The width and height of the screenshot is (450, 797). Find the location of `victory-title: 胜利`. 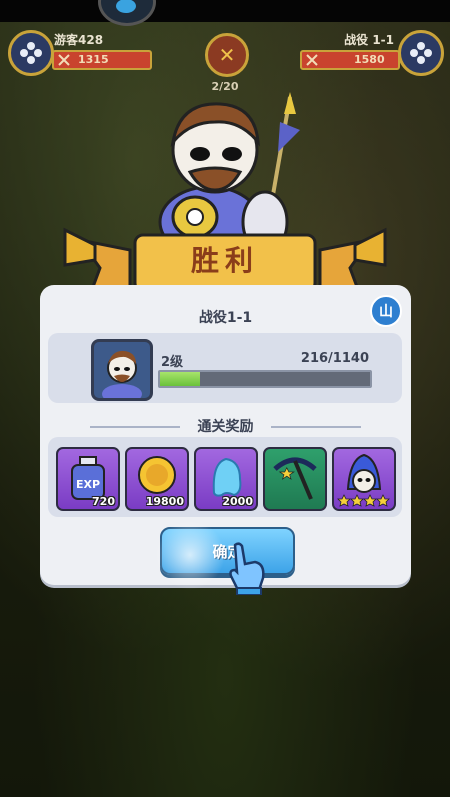

victory-title: 胜利 is located at coordinates (224, 260).